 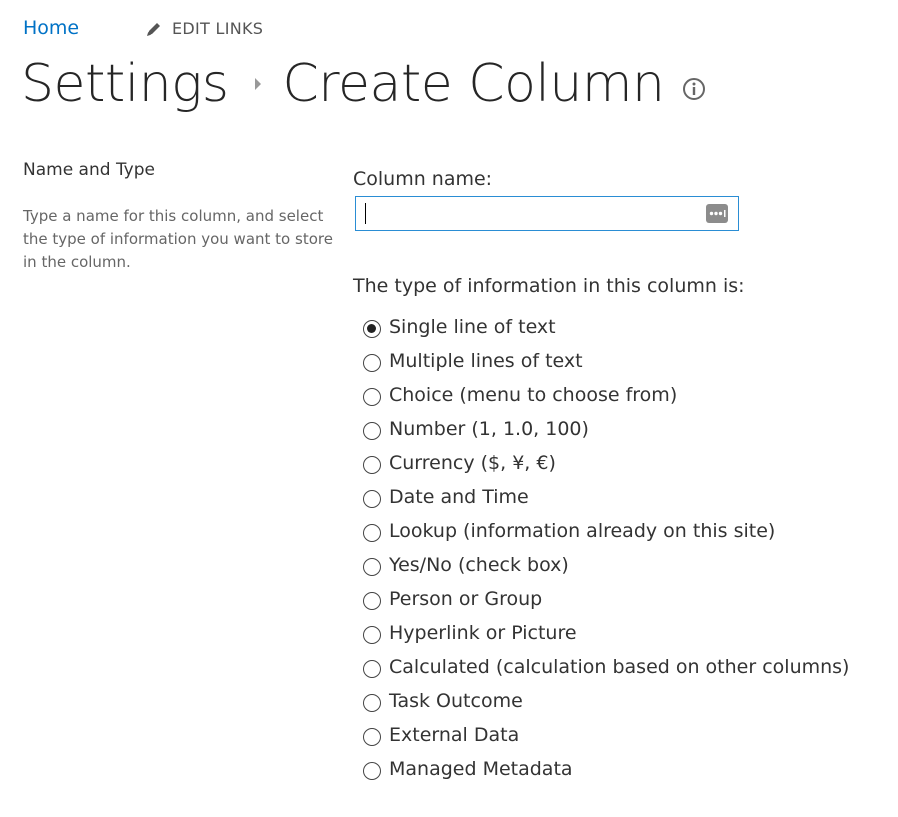 I want to click on column-type-option: Choice (menu to choose from), so click(x=606, y=395).